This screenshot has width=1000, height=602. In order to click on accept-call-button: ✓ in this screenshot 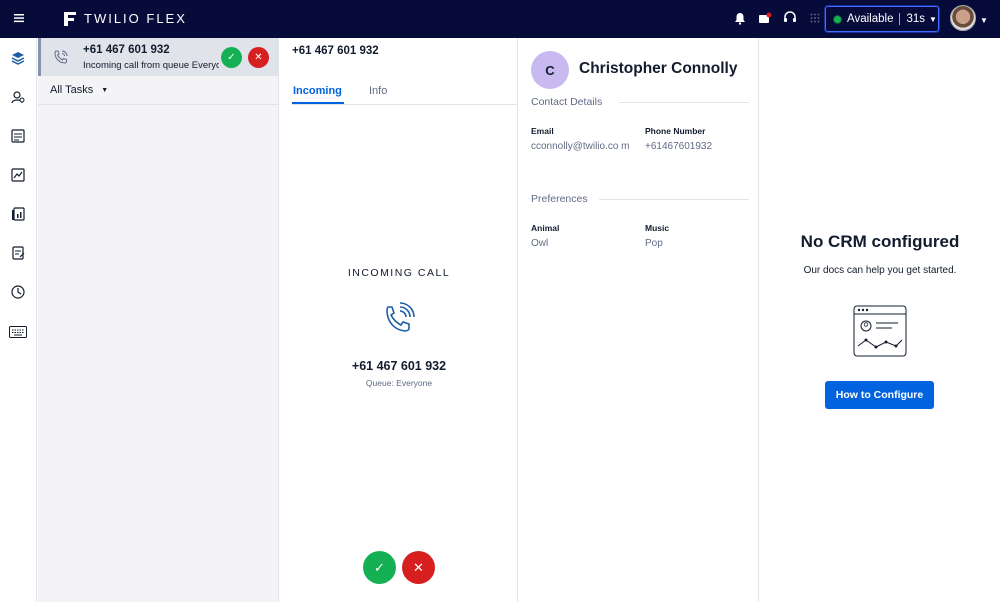, I will do `click(379, 567)`.